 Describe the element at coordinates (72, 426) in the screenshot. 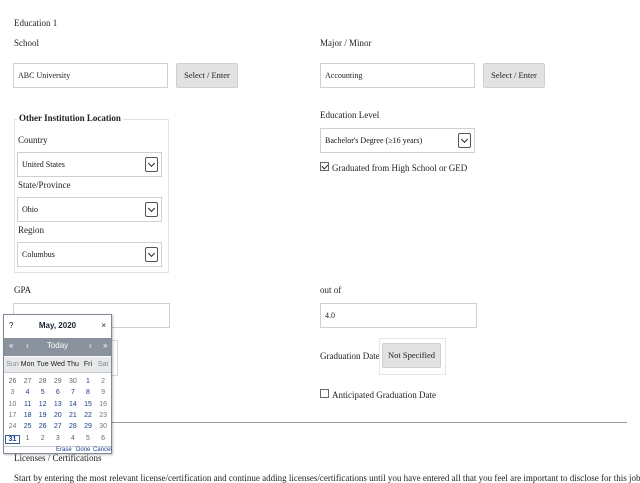

I see `calendar-day: 28` at that location.